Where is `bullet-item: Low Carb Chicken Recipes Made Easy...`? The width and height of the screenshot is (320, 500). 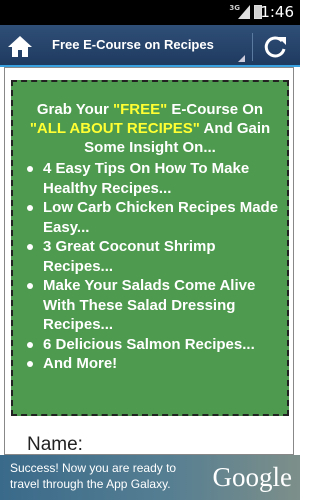
bullet-item: Low Carb Chicken Recipes Made Easy... is located at coordinates (154, 217).